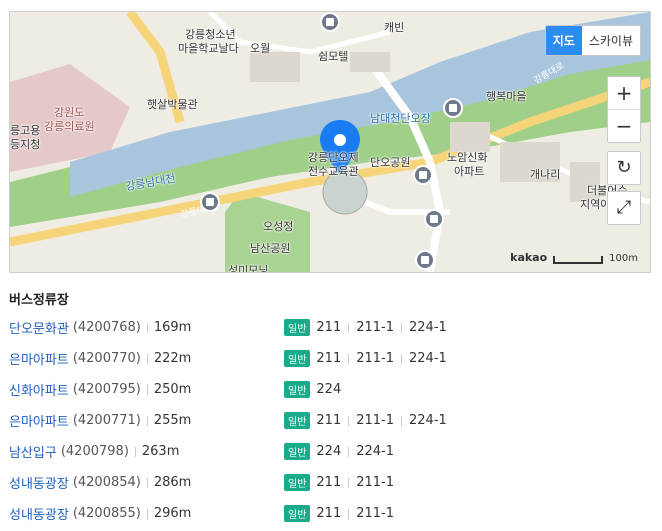  What do you see at coordinates (563, 40) in the screenshot?
I see `map-type-map-button: 지도` at bounding box center [563, 40].